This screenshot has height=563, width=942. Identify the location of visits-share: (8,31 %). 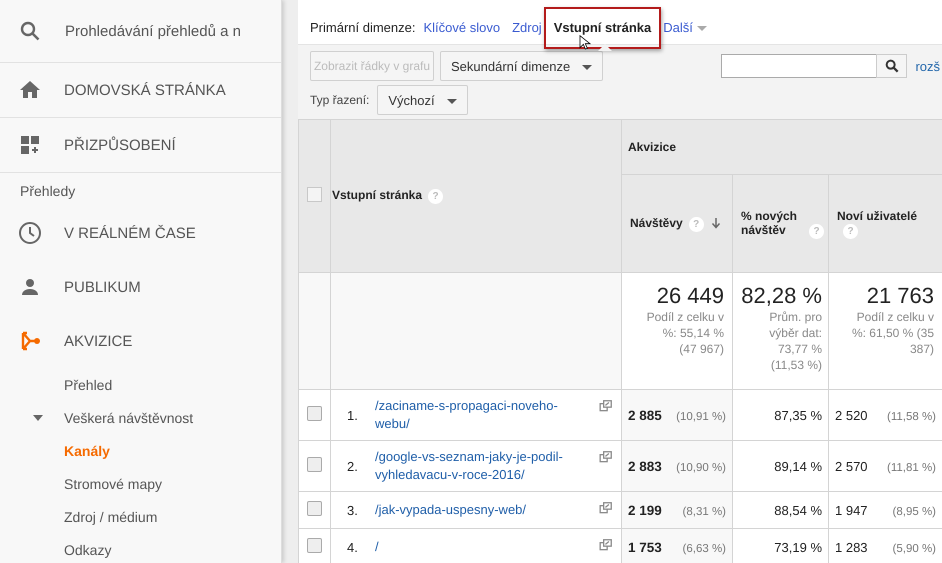
(704, 512).